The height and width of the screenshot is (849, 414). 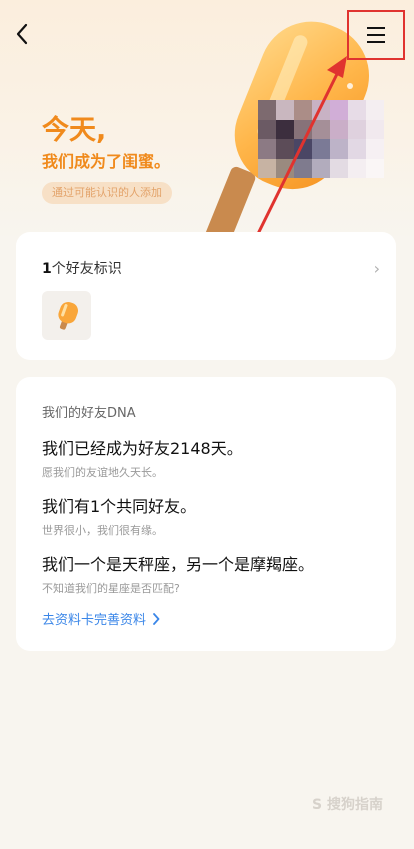 I want to click on fact-main: 我们有1个共同好友。, so click(x=119, y=506).